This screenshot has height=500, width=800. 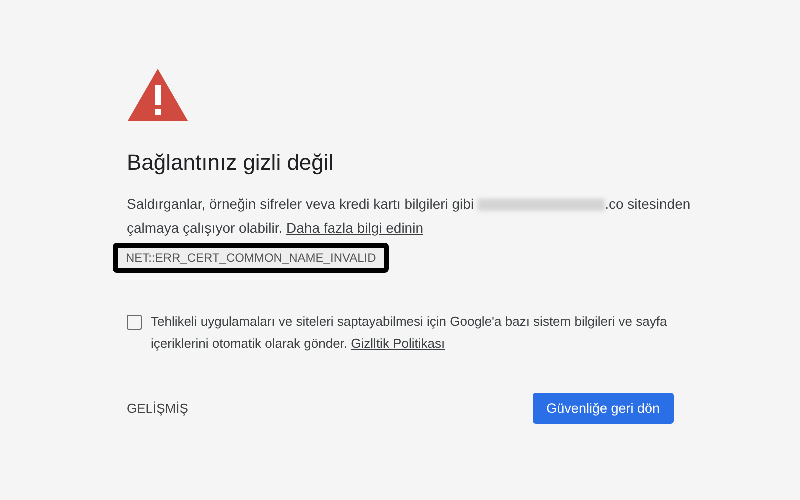 I want to click on learn-more-link: Daha fazla bilgi edinin, so click(x=355, y=228).